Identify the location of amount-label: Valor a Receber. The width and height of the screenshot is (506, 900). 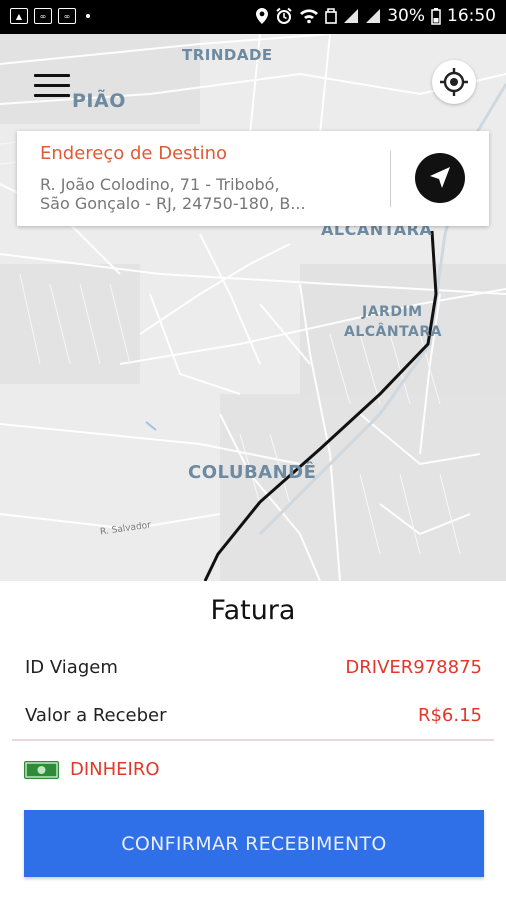
(96, 715).